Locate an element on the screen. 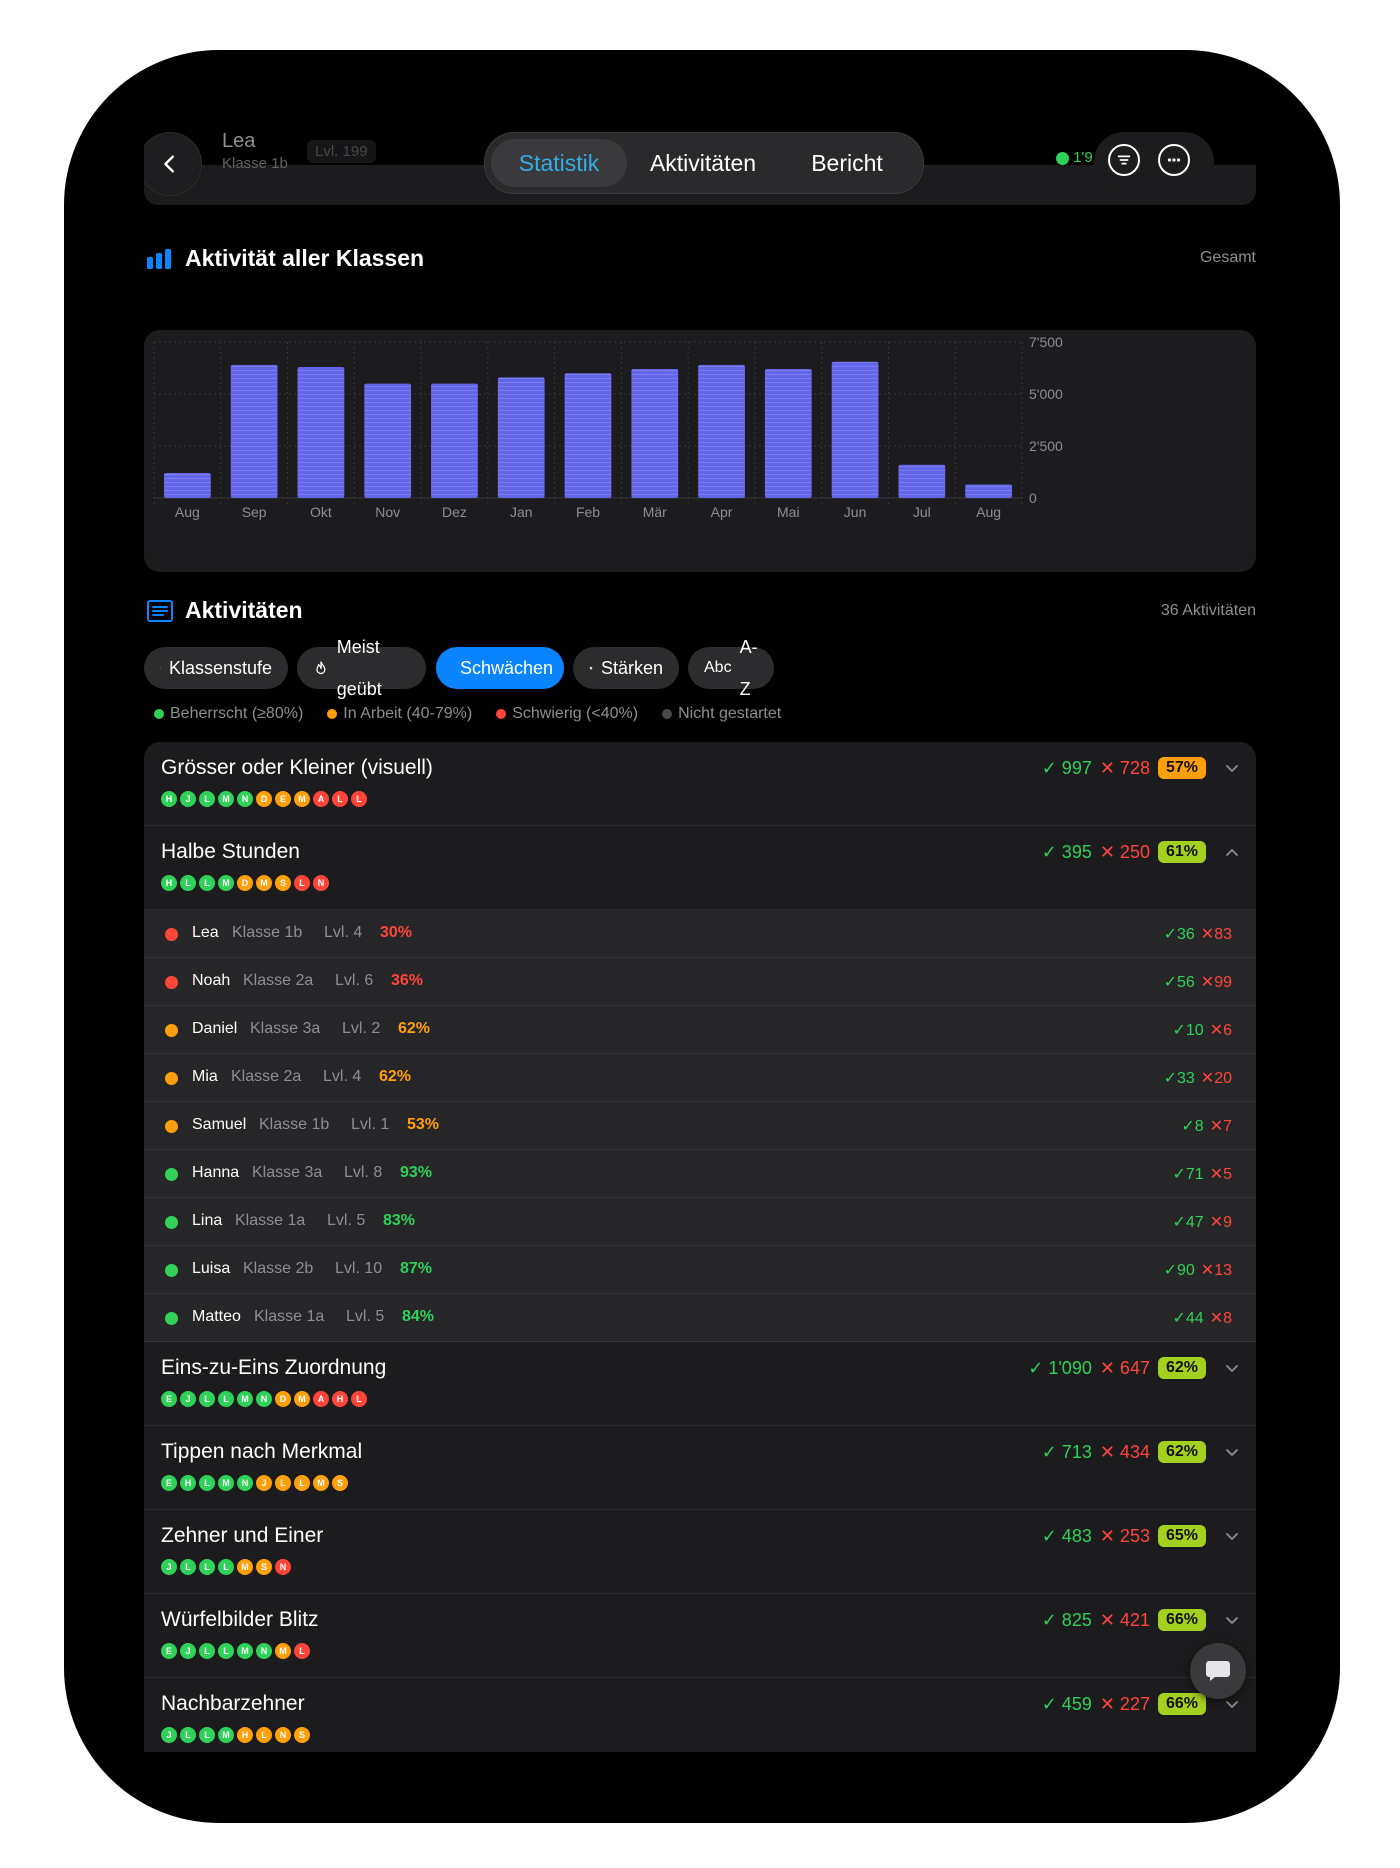  filter-chip-label: Schwächen is located at coordinates (507, 668).